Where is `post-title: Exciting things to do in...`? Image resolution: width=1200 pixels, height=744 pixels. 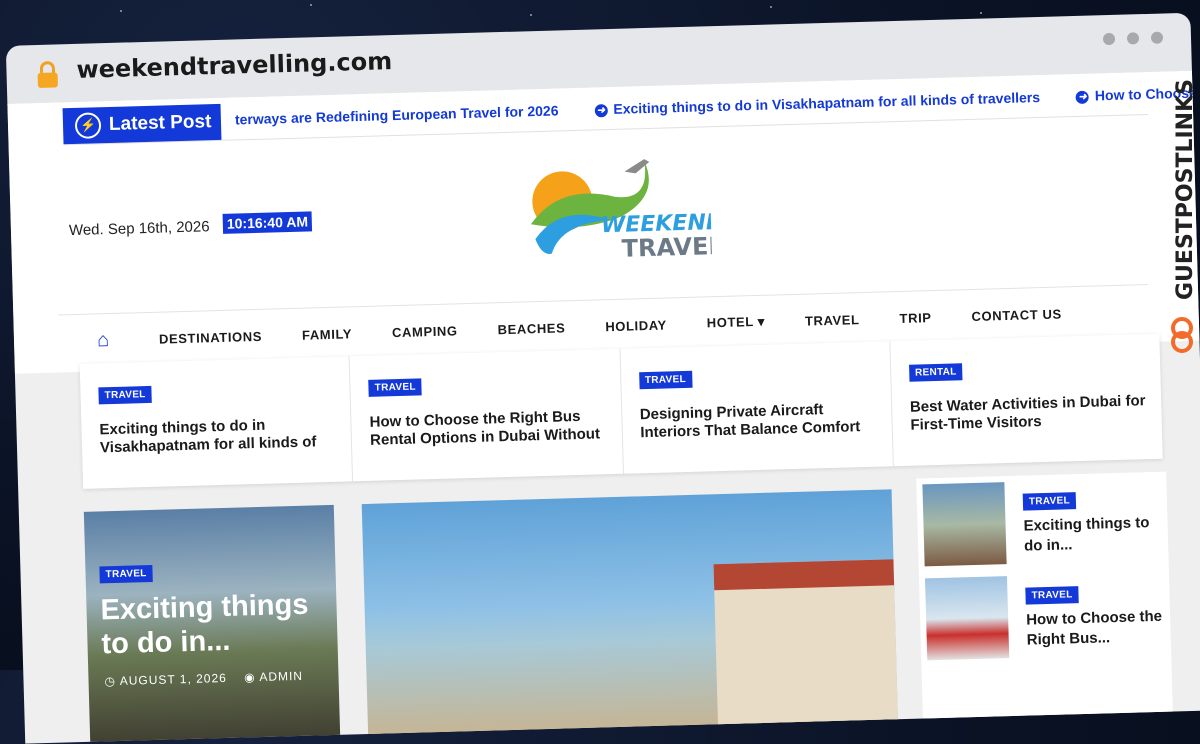
post-title: Exciting things to do in... is located at coordinates (1093, 535).